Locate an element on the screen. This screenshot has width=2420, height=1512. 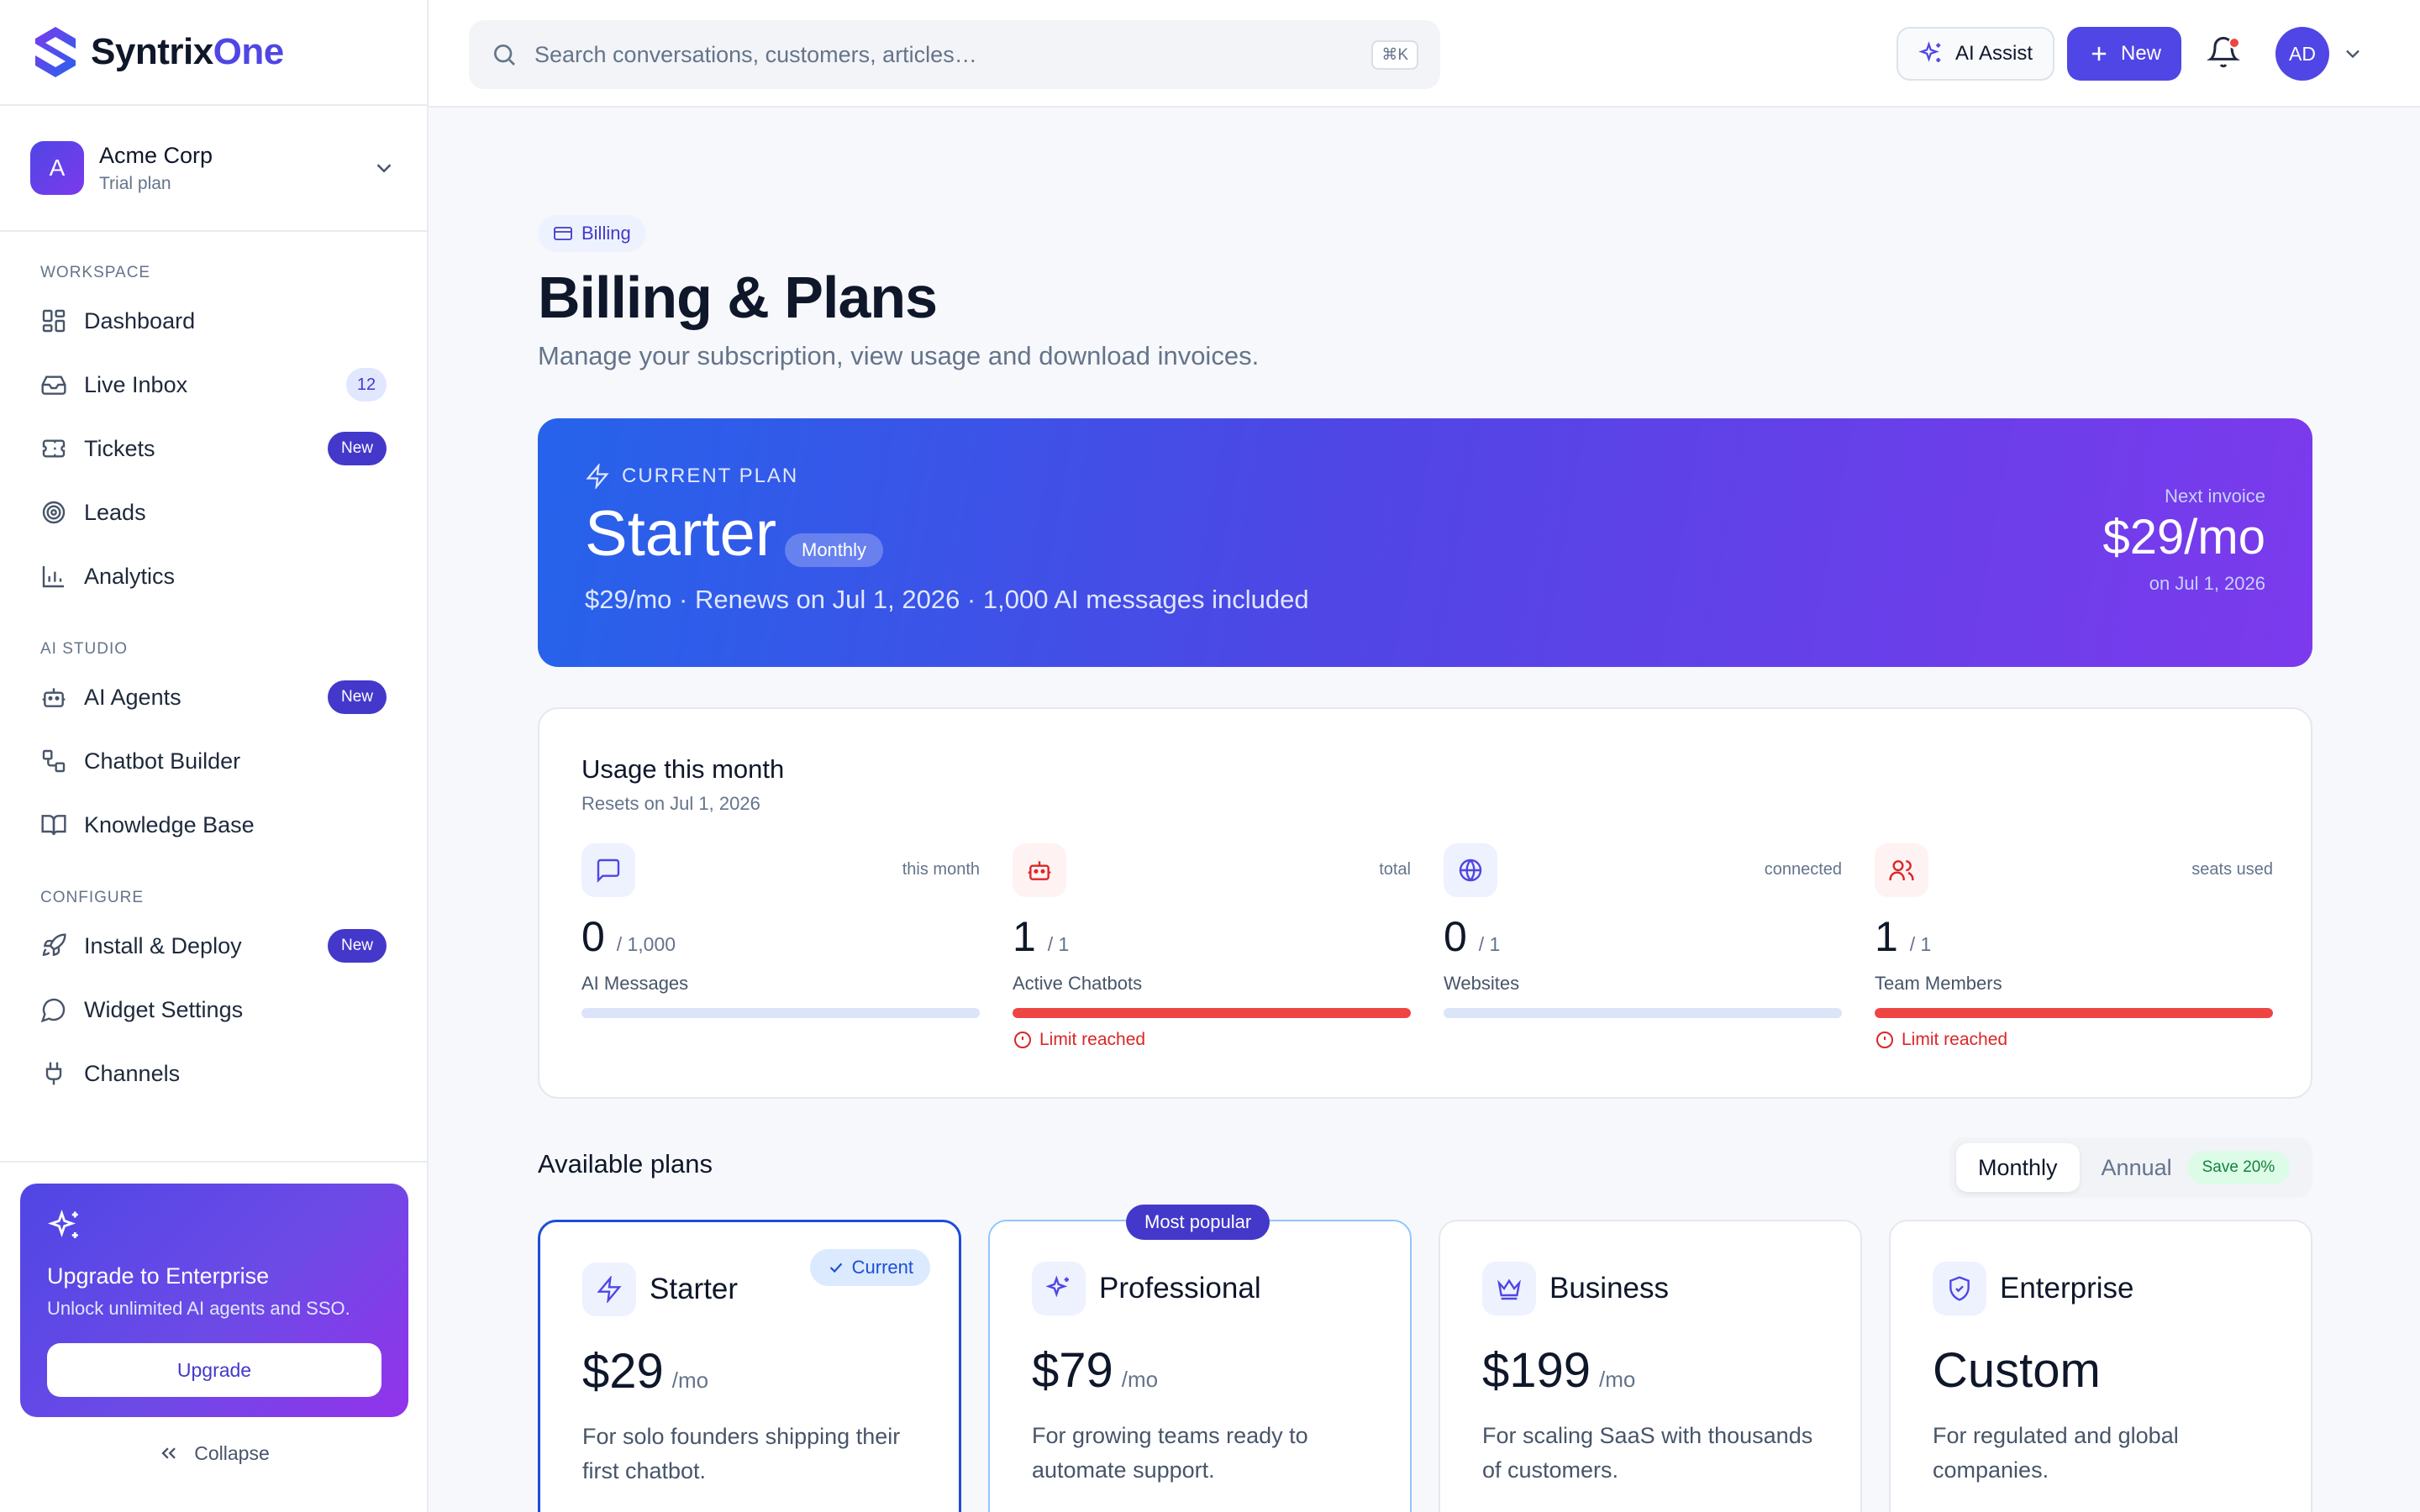
sidebar-item-leads: Leads is located at coordinates (214, 512).